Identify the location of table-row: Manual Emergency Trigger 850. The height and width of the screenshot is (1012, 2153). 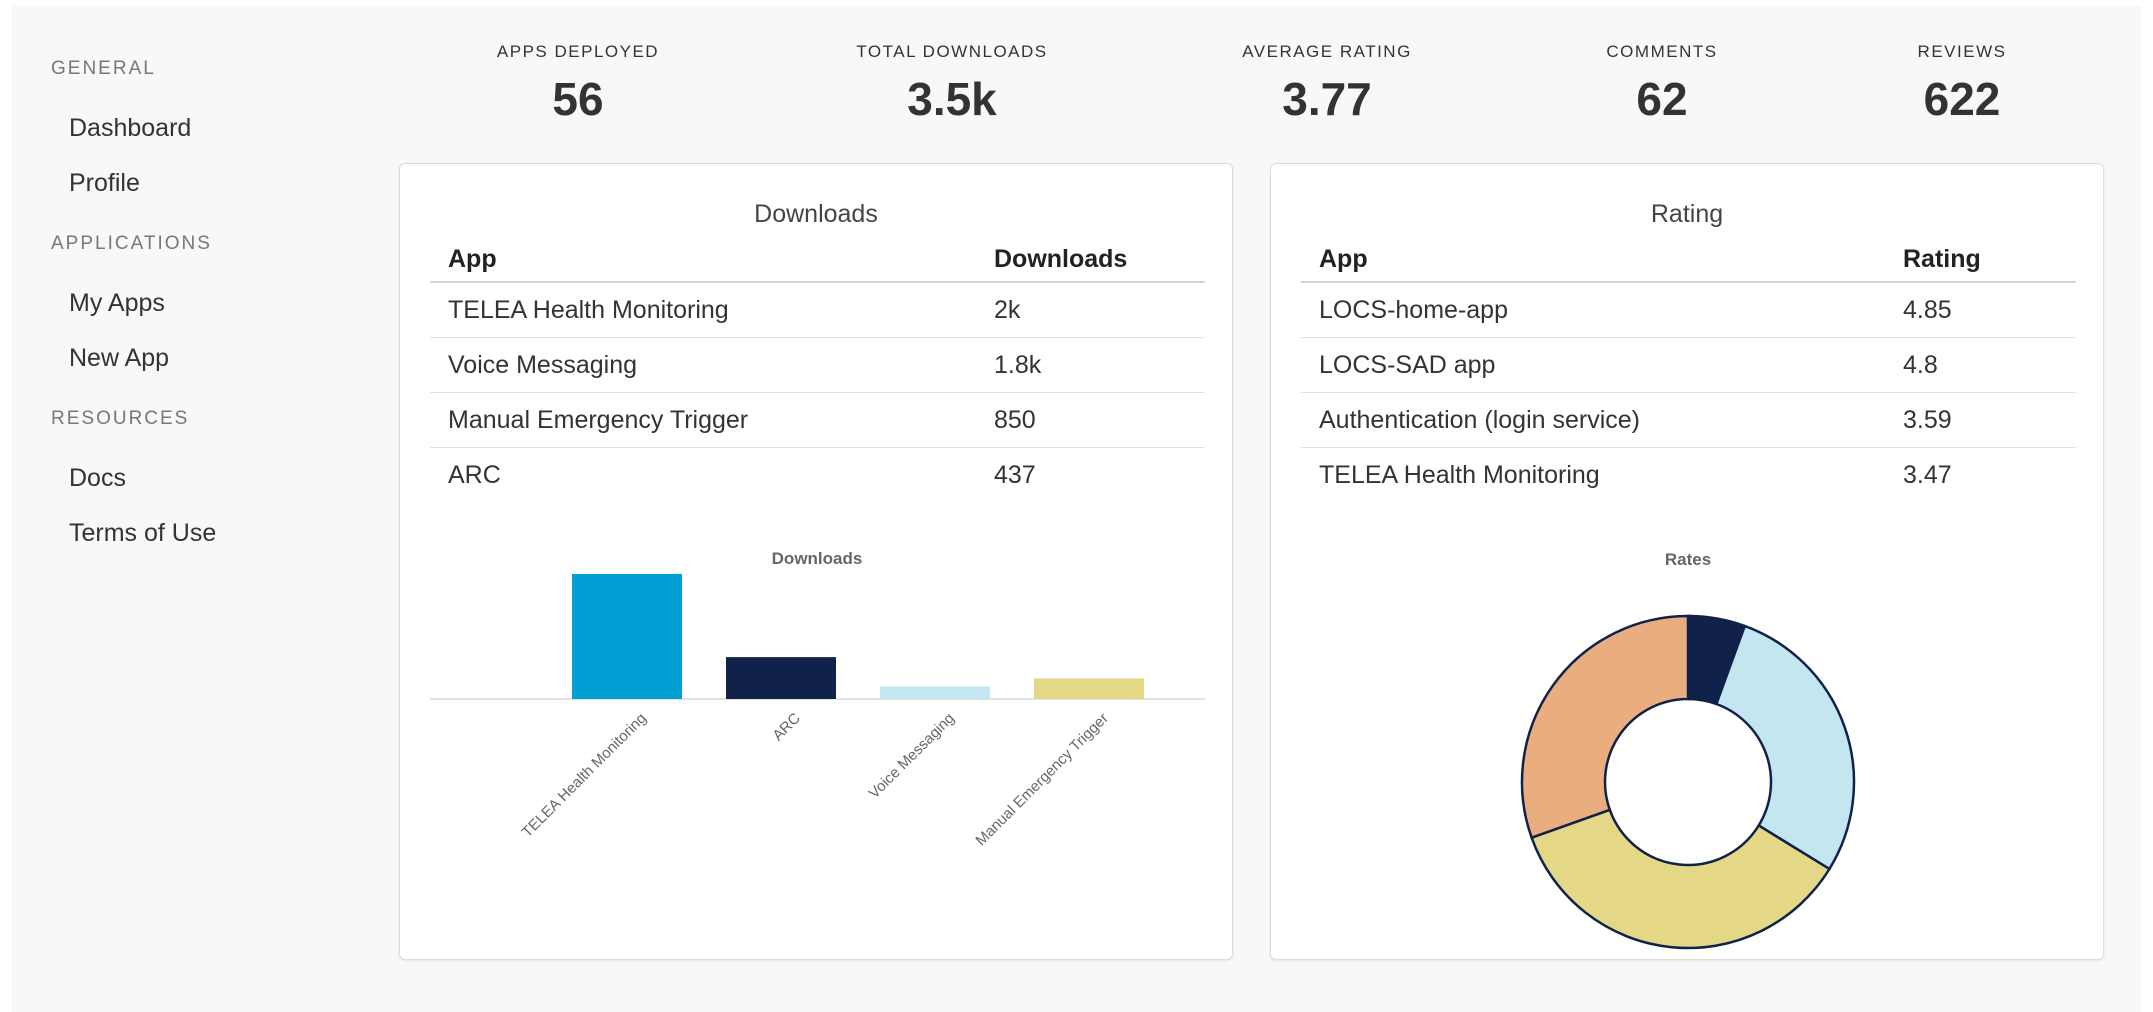
(817, 420).